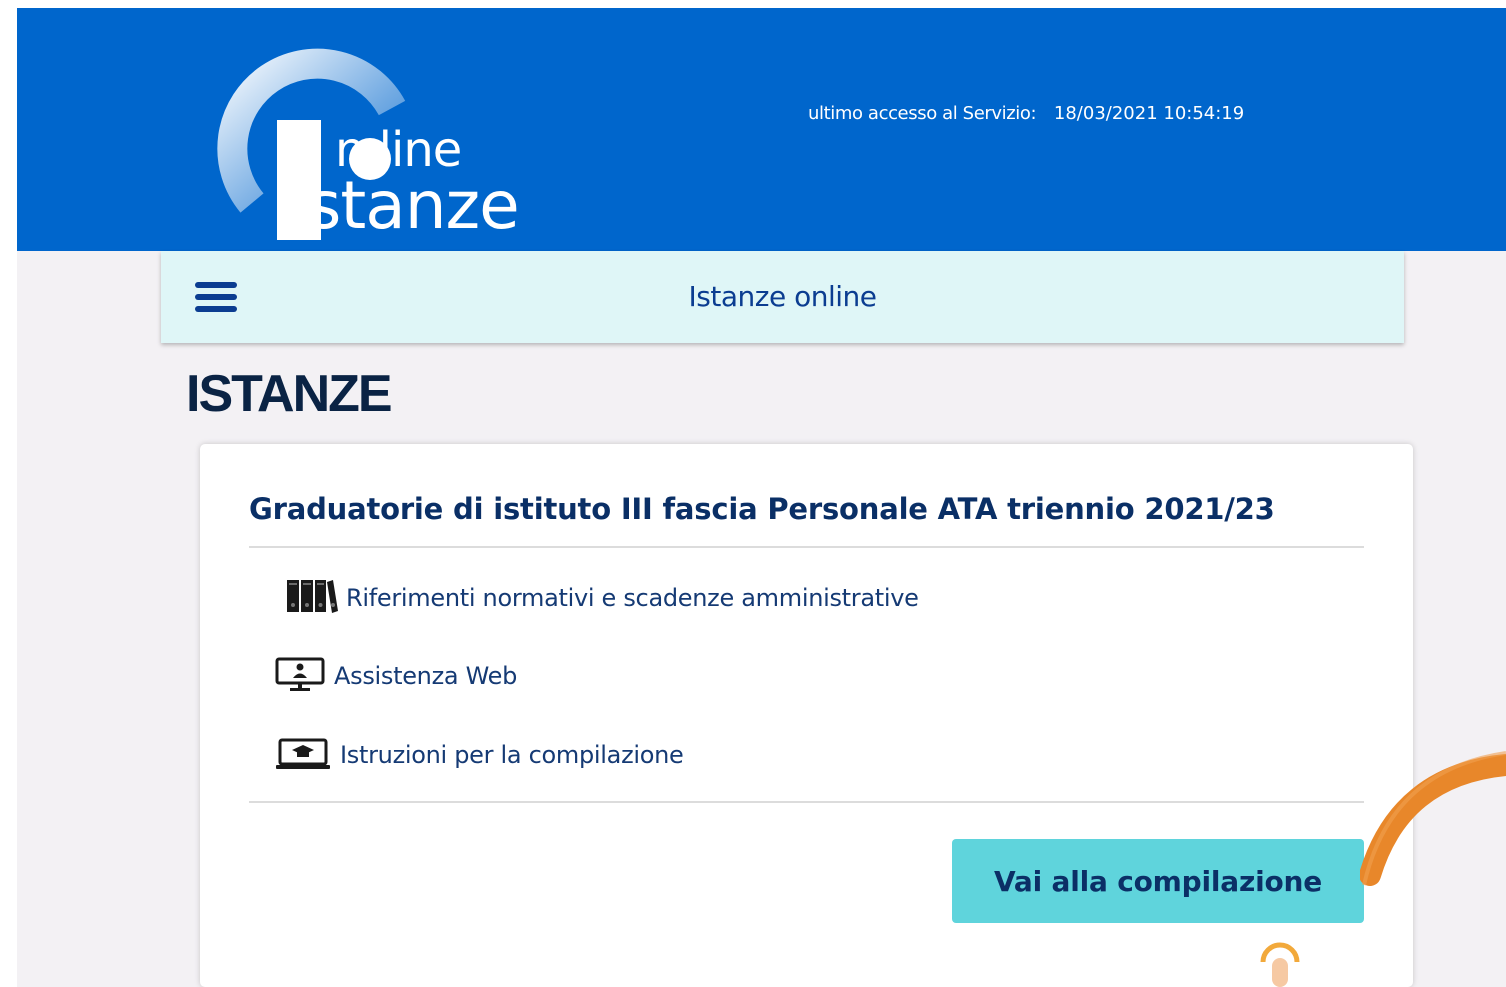 The width and height of the screenshot is (1506, 987). What do you see at coordinates (8, 493) in the screenshot?
I see `left-edge` at bounding box center [8, 493].